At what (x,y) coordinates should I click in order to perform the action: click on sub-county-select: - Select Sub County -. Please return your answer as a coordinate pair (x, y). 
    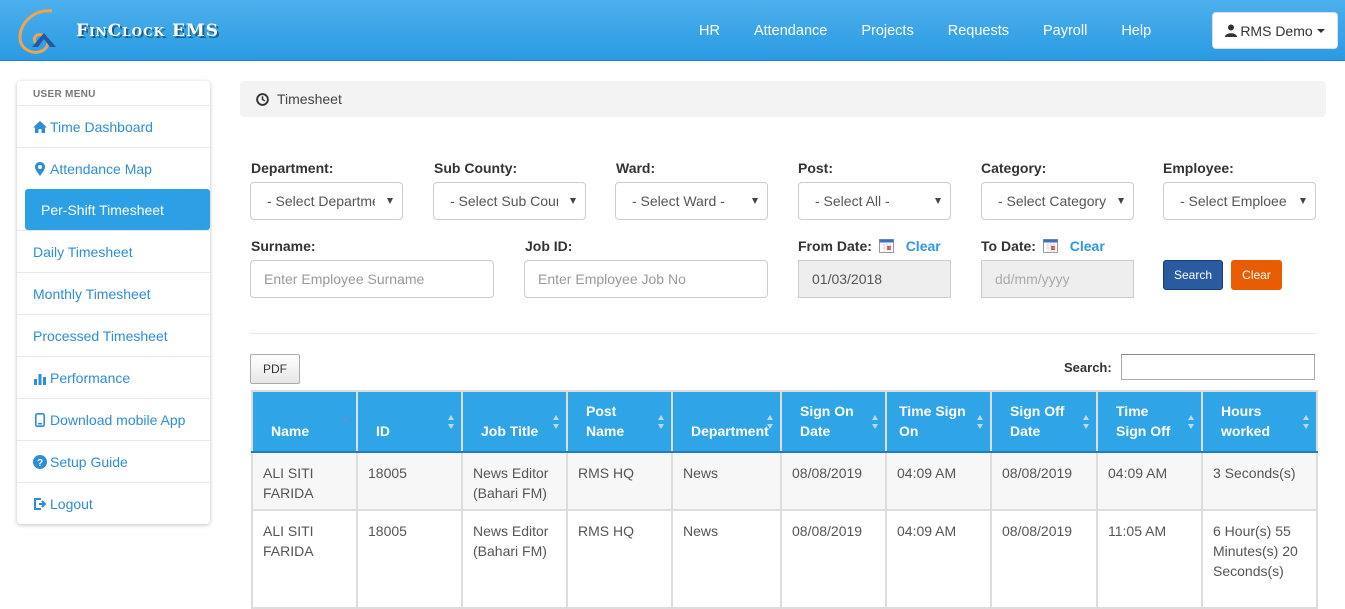
    Looking at the image, I should click on (509, 201).